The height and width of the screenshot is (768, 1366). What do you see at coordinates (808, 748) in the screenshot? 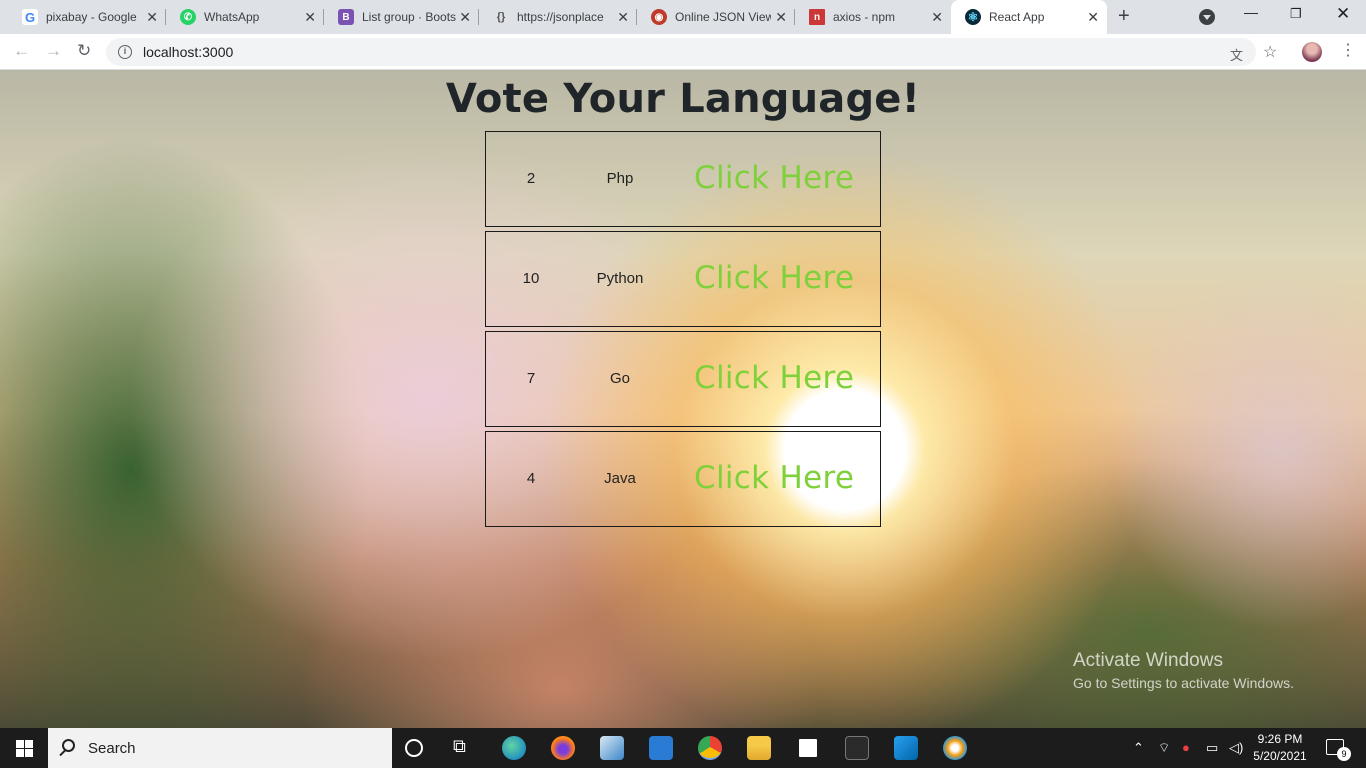
I see `store-icon` at bounding box center [808, 748].